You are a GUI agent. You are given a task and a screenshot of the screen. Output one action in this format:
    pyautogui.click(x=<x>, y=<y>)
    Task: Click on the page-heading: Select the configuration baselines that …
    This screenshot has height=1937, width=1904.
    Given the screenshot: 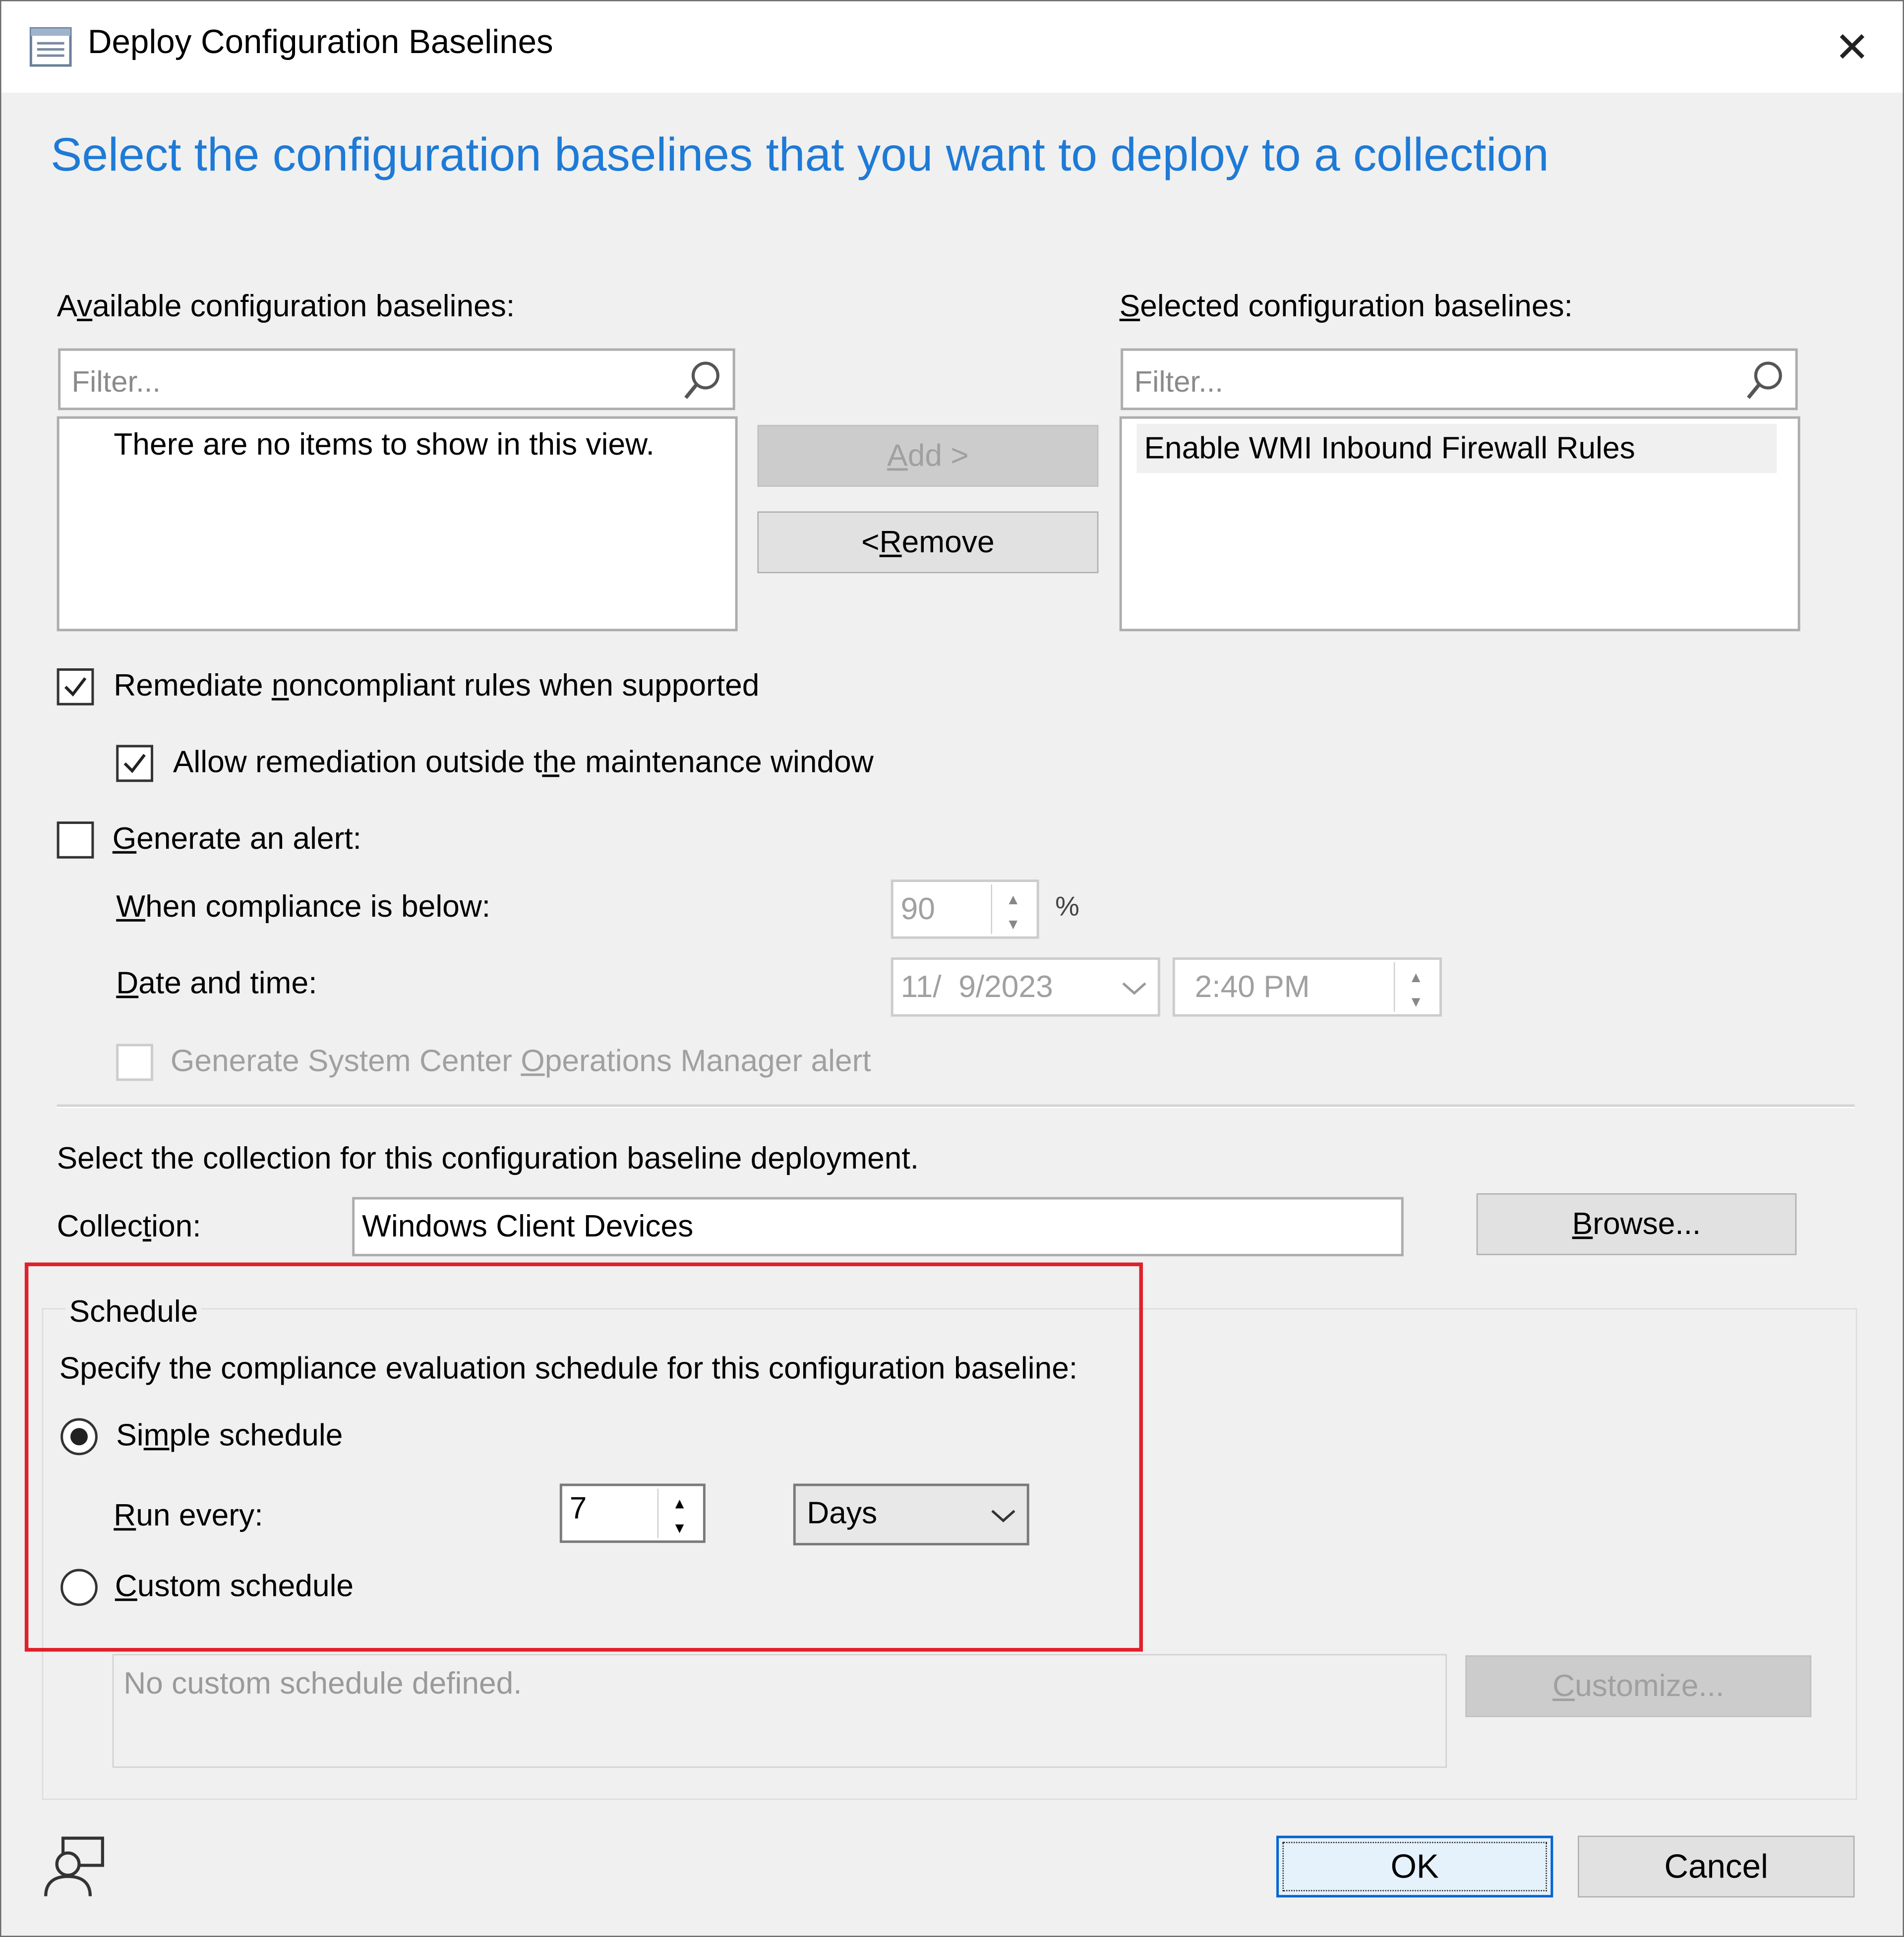 What is the action you would take?
    pyautogui.click(x=800, y=155)
    